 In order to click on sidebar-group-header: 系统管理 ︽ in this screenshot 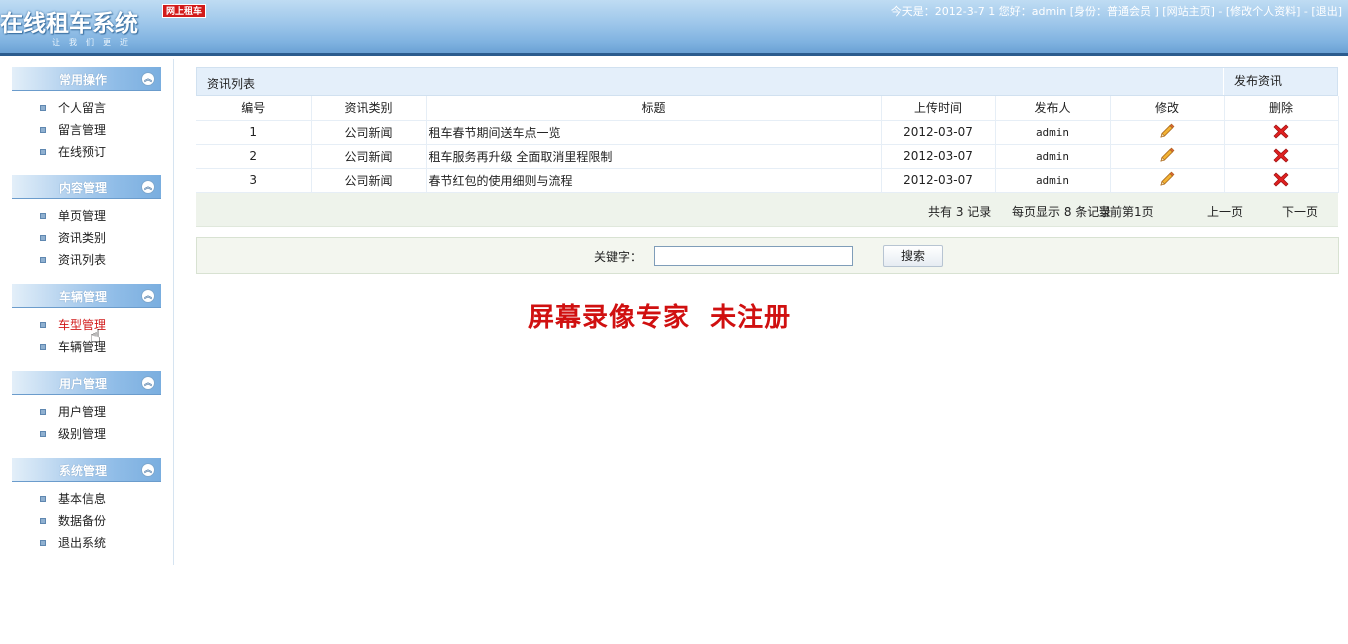, I will do `click(86, 470)`.